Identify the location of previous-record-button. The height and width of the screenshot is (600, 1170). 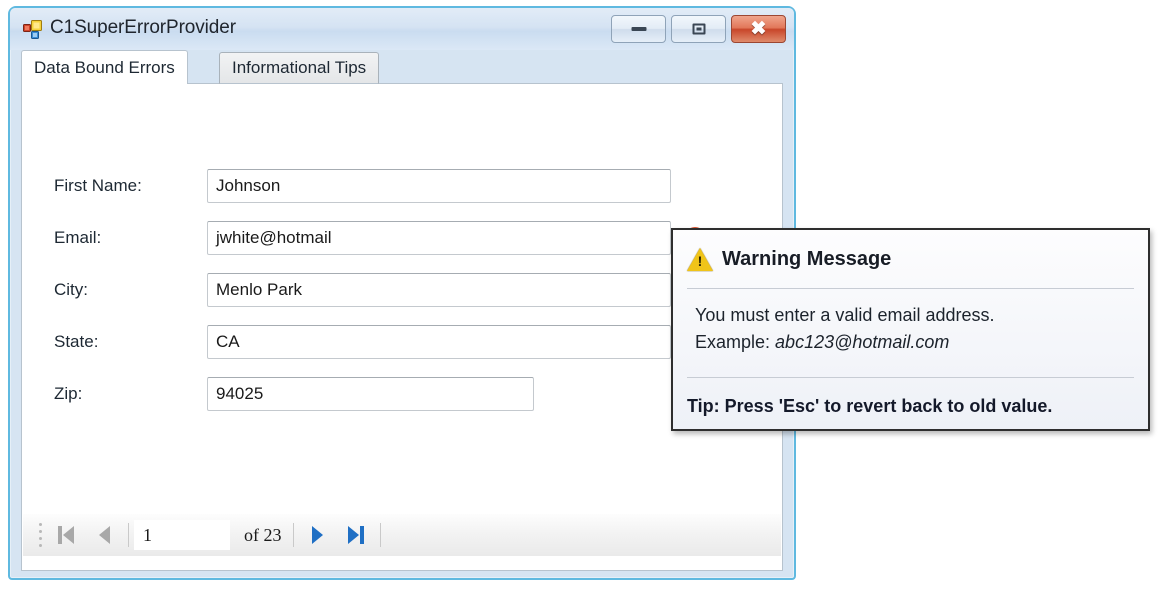
(104, 535).